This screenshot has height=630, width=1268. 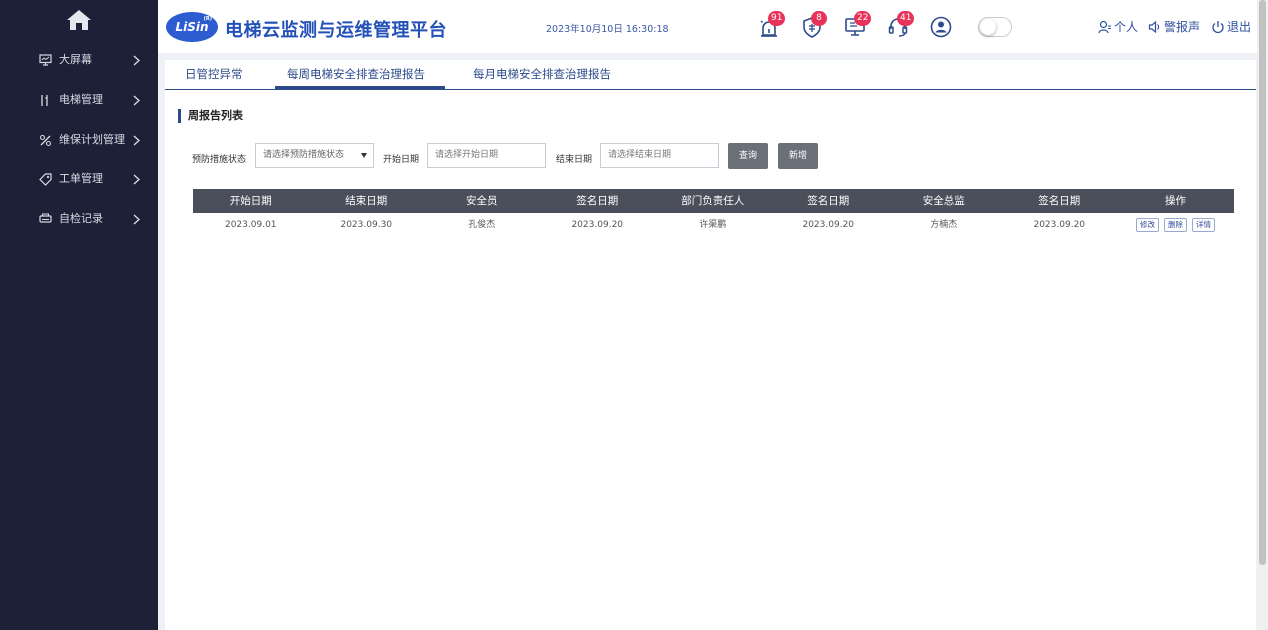 I want to click on start-date-label: 开始日期, so click(x=401, y=160).